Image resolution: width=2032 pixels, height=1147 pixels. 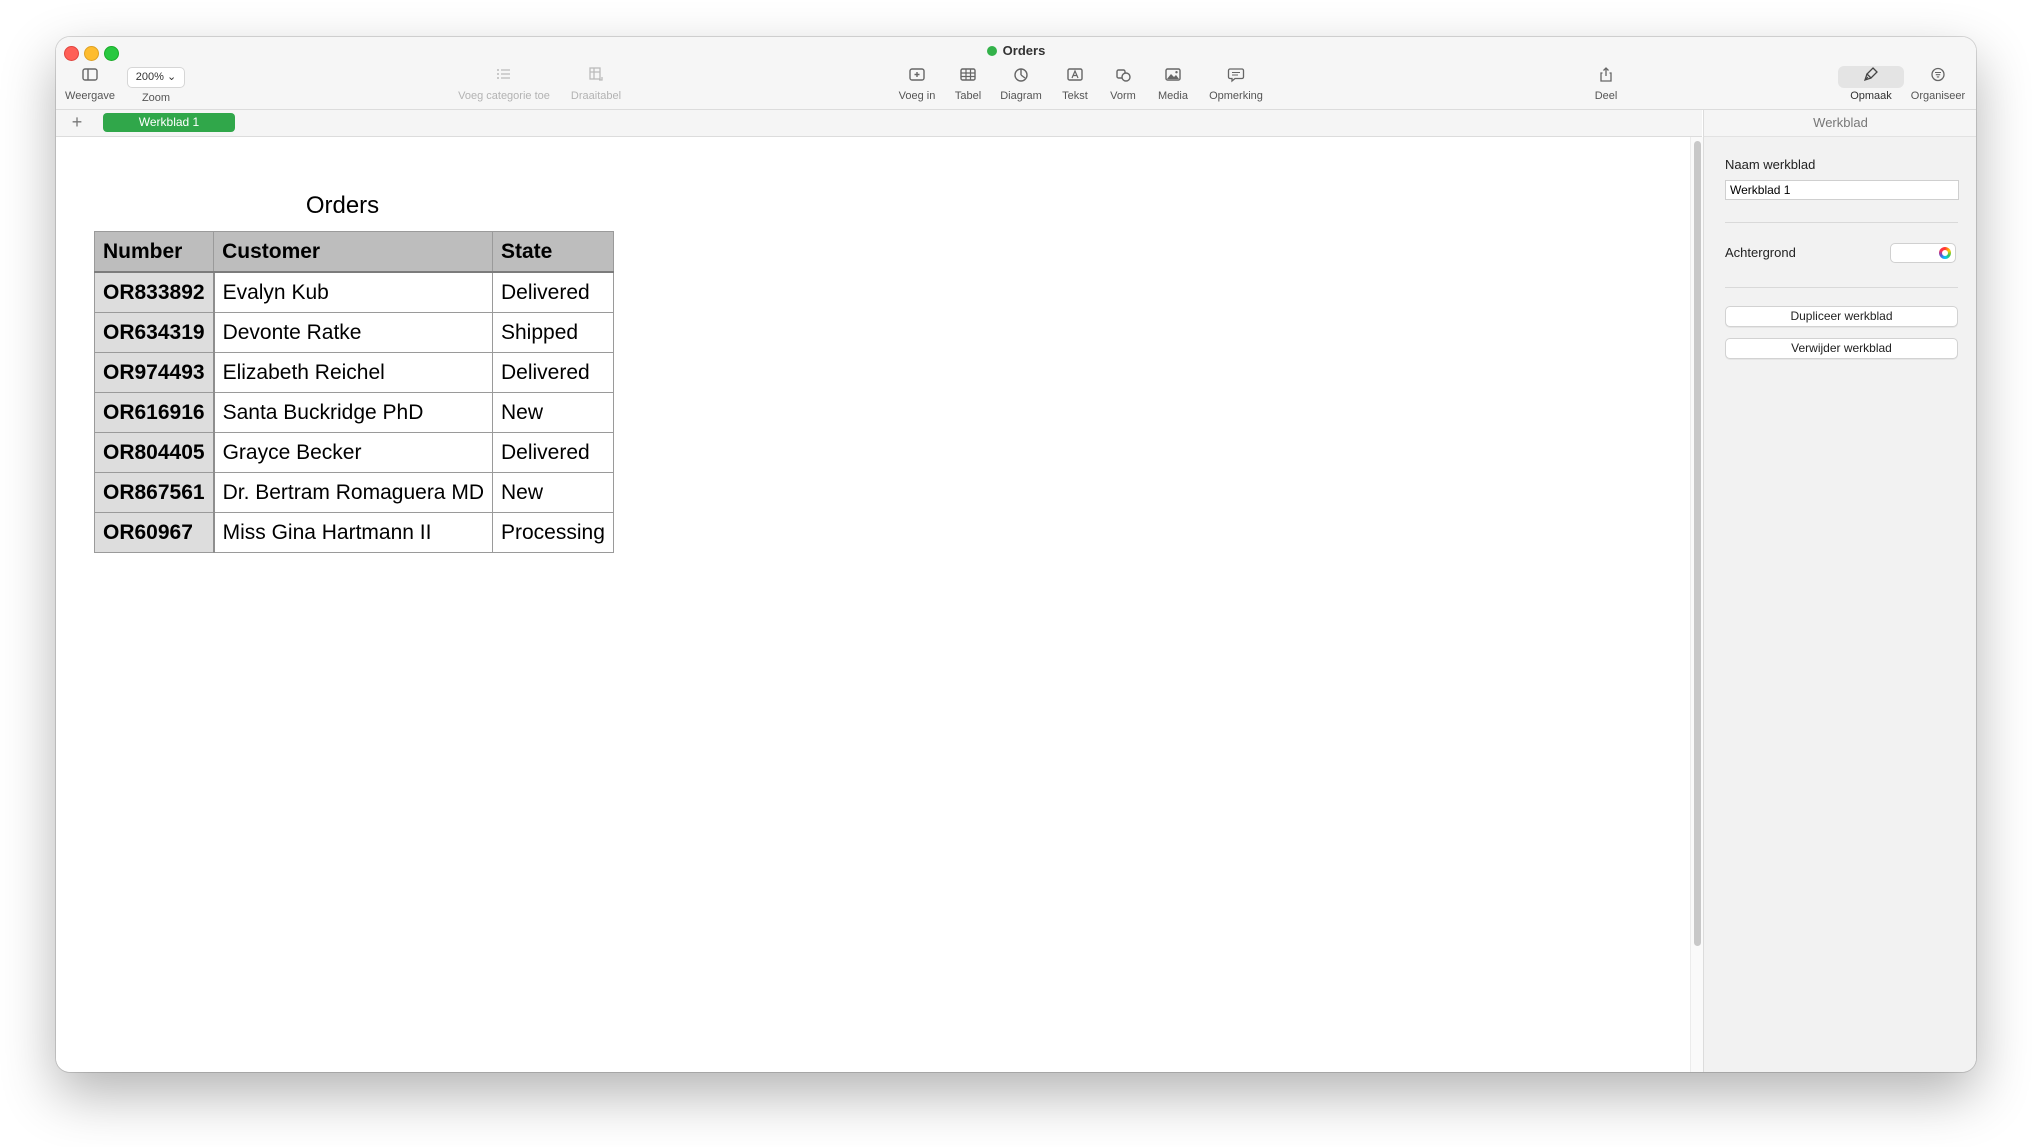 What do you see at coordinates (596, 74) in the screenshot?
I see `pivot-table-icon` at bounding box center [596, 74].